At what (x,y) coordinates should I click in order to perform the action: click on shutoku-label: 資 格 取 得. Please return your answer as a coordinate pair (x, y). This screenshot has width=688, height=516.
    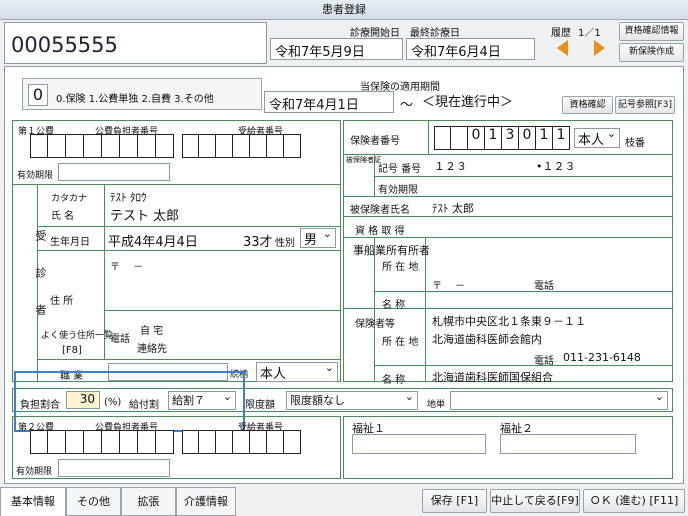
    Looking at the image, I should click on (380, 231).